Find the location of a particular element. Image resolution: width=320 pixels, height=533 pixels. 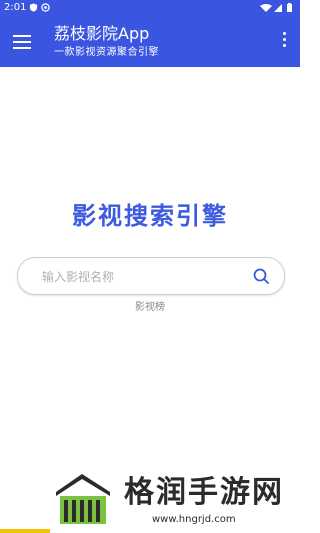

watermark-name: 格润手游网 is located at coordinates (204, 492).